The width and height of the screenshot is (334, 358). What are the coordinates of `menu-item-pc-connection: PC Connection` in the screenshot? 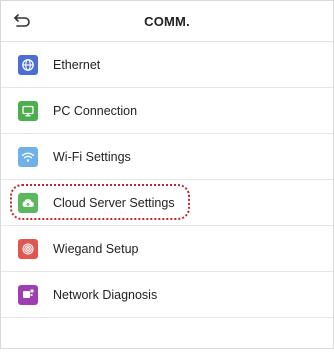 It's located at (167, 111).